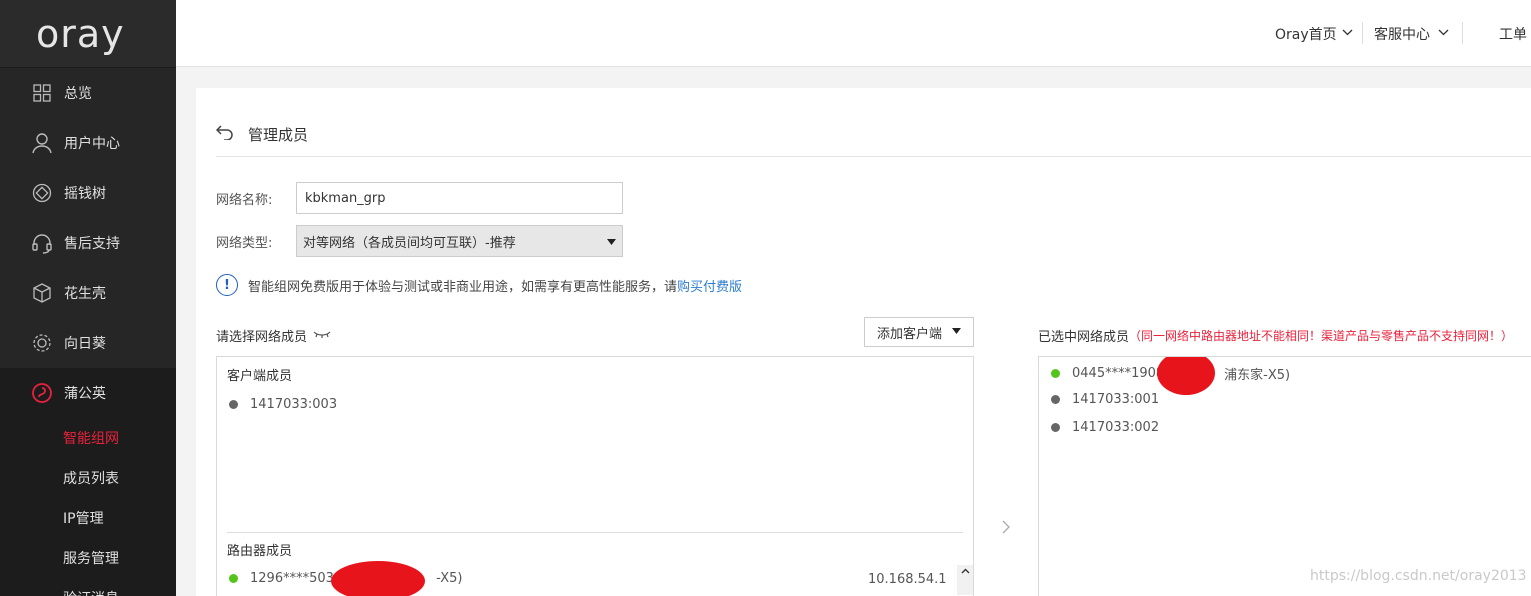 The width and height of the screenshot is (1531, 596). I want to click on network-name-input: kbkman_grp, so click(459, 198).